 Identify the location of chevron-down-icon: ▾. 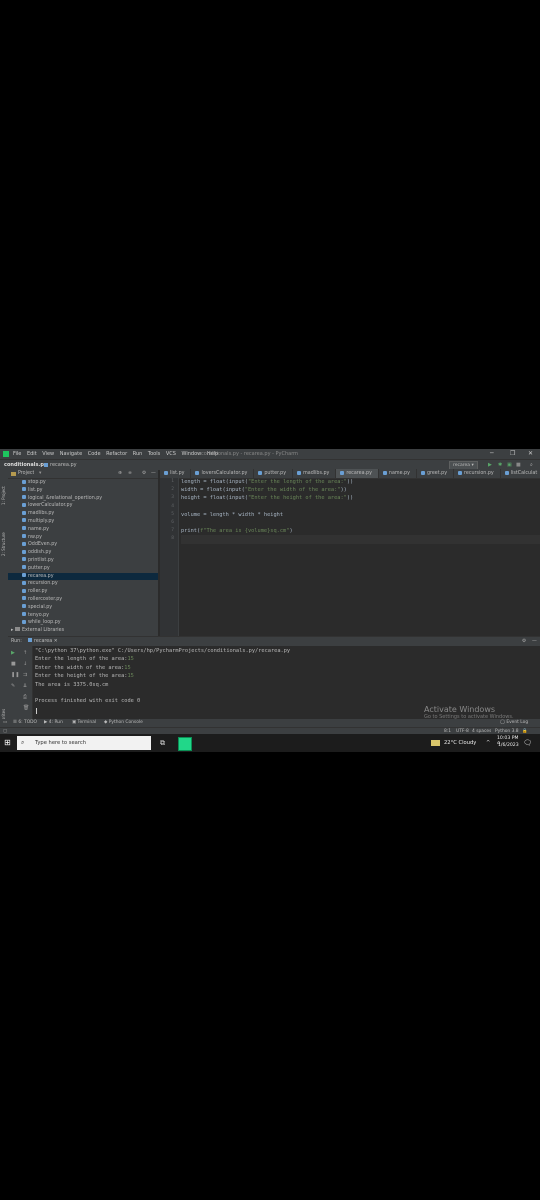
(40, 473).